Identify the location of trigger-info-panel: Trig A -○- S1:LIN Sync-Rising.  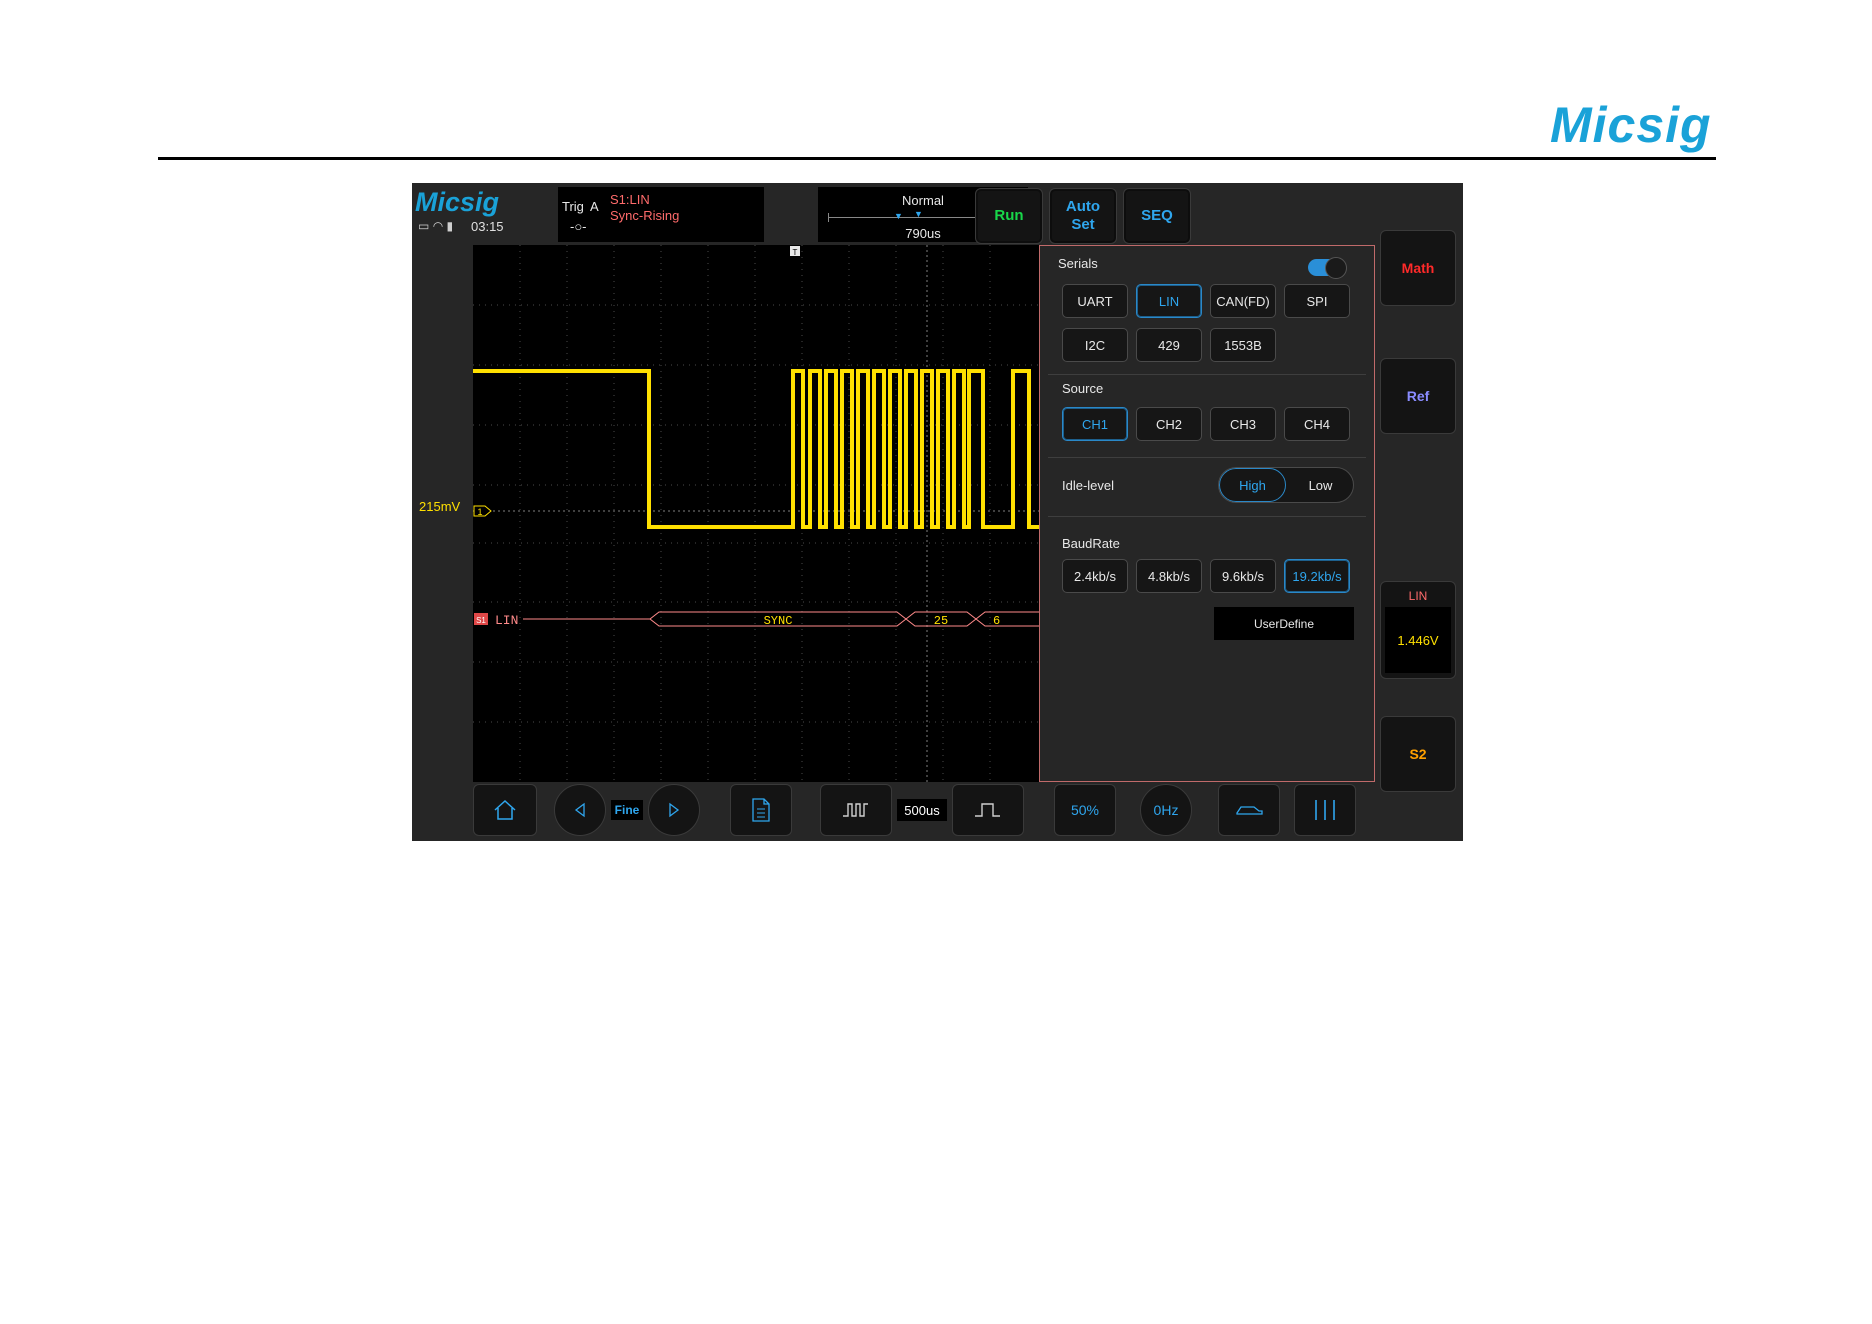
(661, 214).